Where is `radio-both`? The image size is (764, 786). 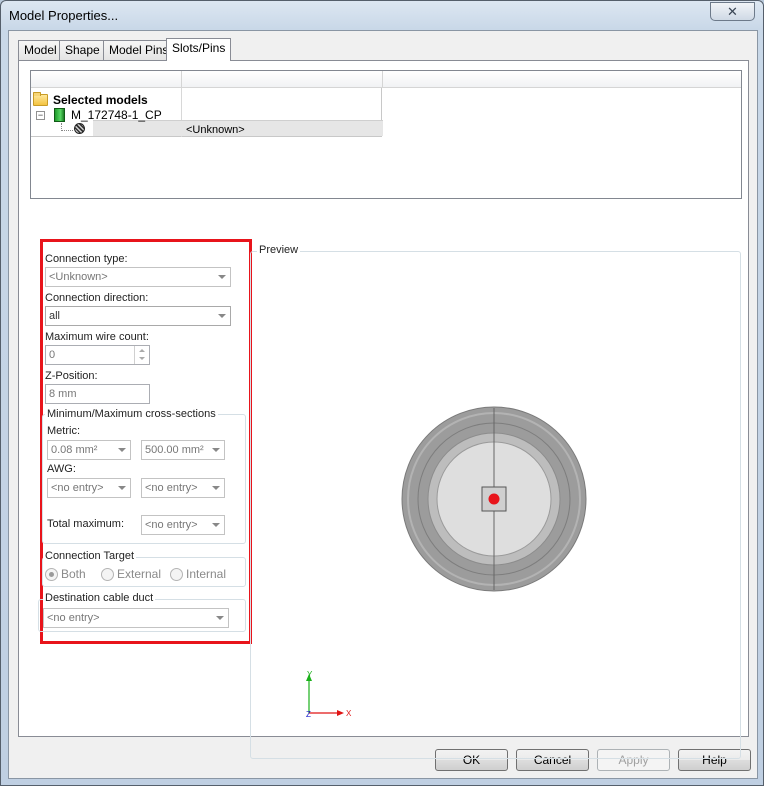 radio-both is located at coordinates (51, 574).